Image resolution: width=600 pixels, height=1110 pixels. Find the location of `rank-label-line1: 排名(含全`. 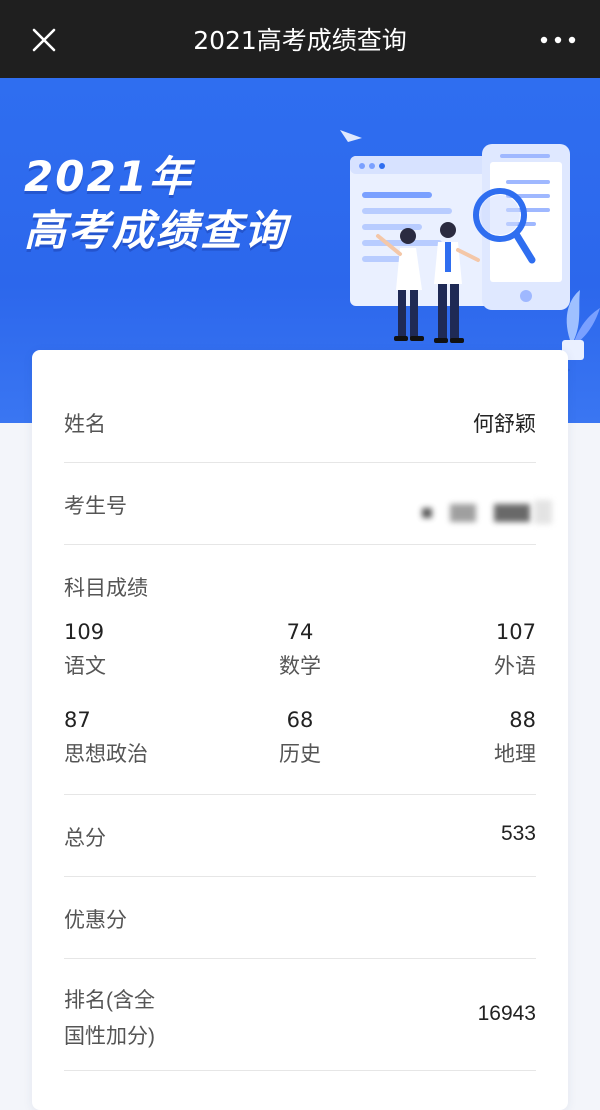

rank-label-line1: 排名(含全 is located at coordinates (109, 1000).